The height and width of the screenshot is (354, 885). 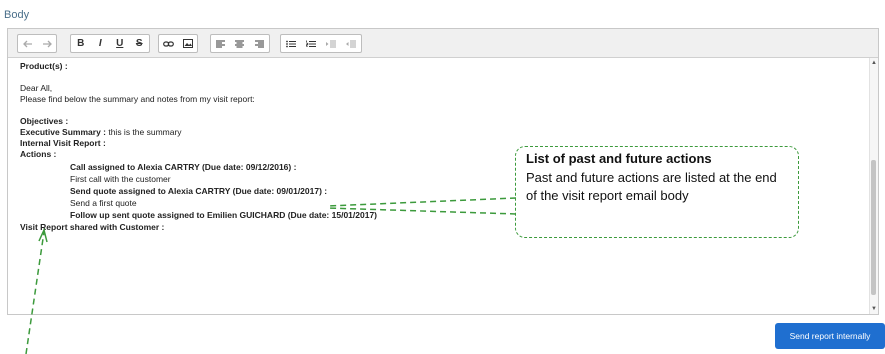 I want to click on bulleted-list-icon, so click(x=291, y=43).